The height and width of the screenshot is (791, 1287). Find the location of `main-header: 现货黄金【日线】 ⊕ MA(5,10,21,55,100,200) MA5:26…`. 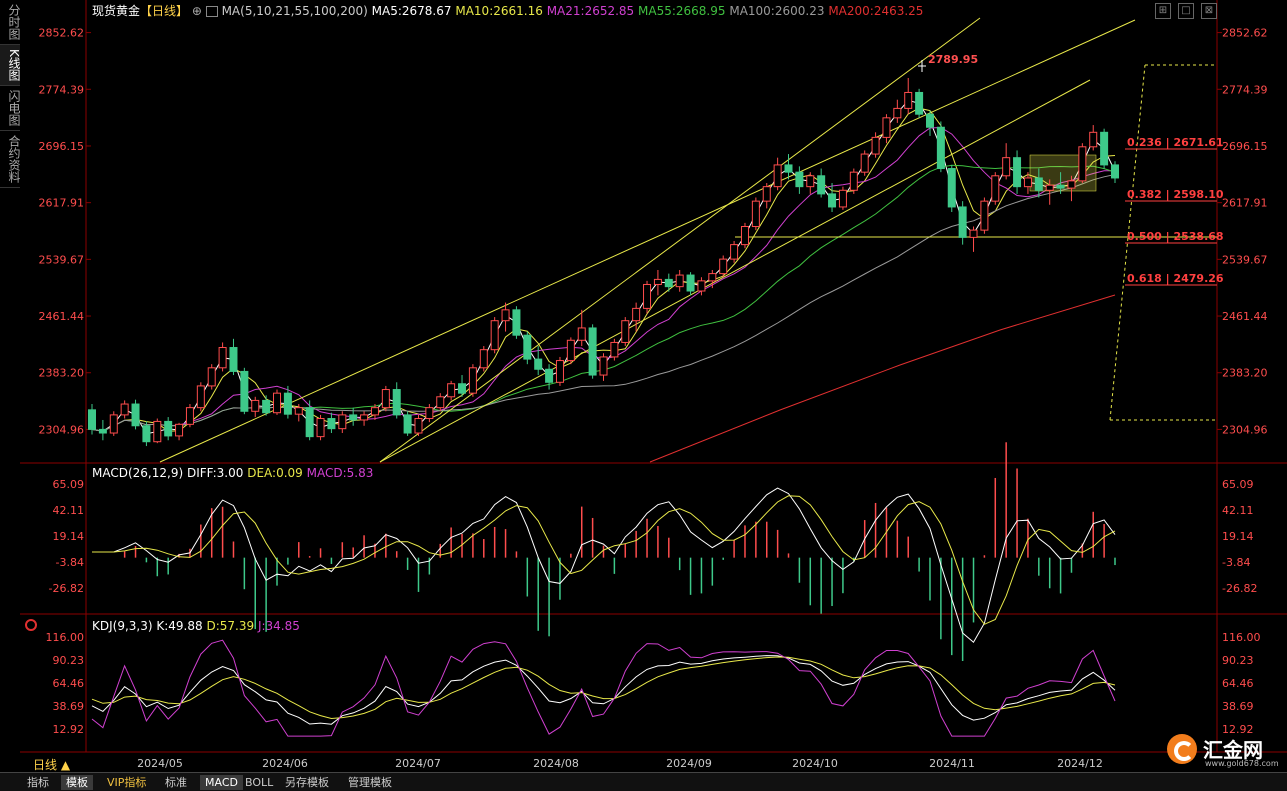

main-header: 现货黄金【日线】 ⊕ MA(5,10,21,55,100,200) MA5:26… is located at coordinates (507, 10).